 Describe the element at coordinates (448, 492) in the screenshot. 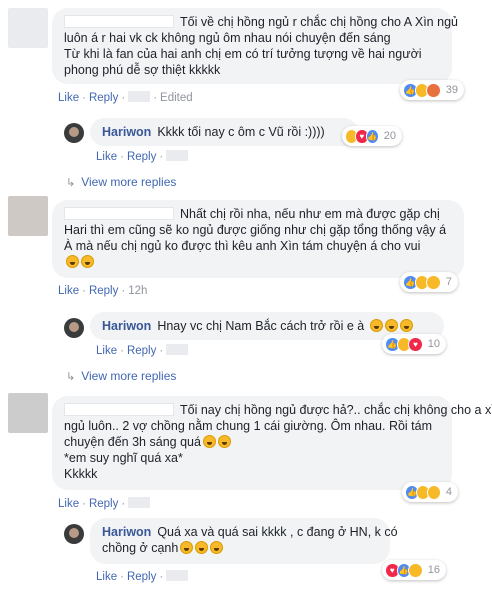

I see `reaction-count: 4` at that location.